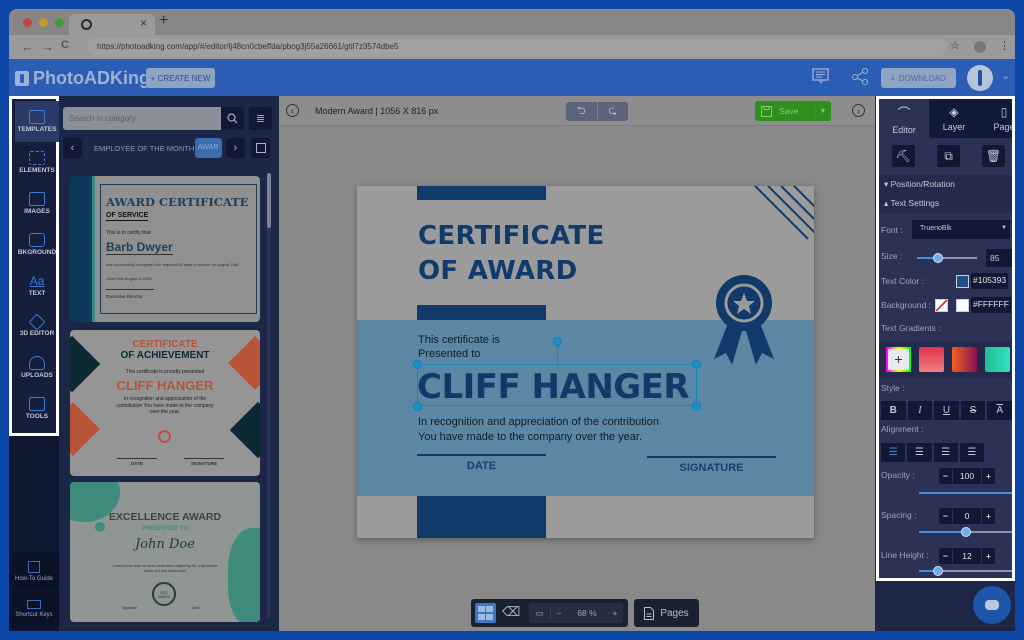  Describe the element at coordinates (961, 229) in the screenshot. I see `font-select: TruenoBlk` at that location.